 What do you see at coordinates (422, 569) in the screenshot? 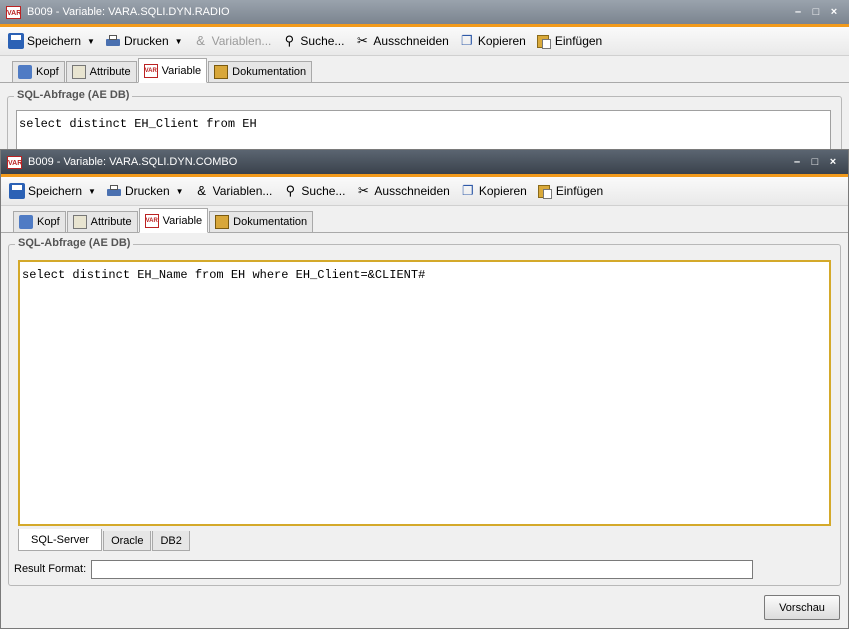
I see `result-format-input` at bounding box center [422, 569].